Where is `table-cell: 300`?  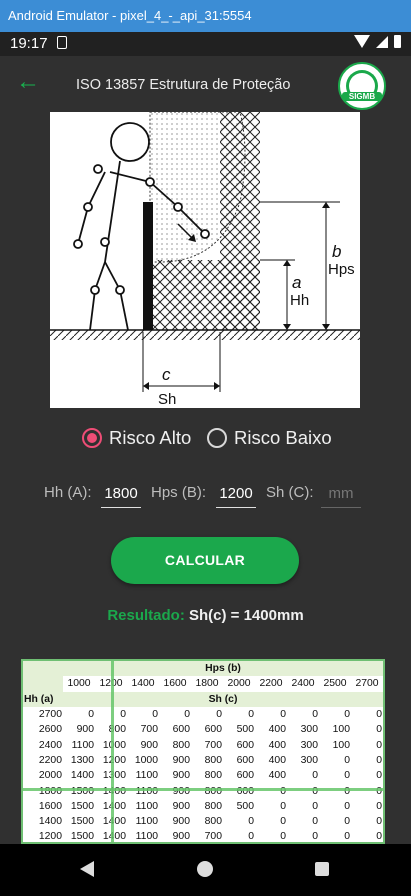 table-cell: 300 is located at coordinates (309, 730).